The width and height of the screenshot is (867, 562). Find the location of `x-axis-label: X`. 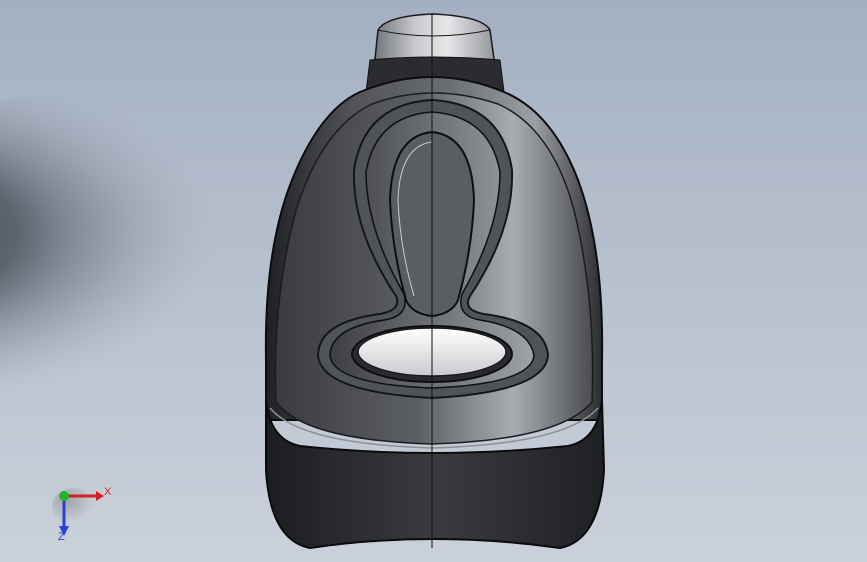

x-axis-label: X is located at coordinates (108, 492).